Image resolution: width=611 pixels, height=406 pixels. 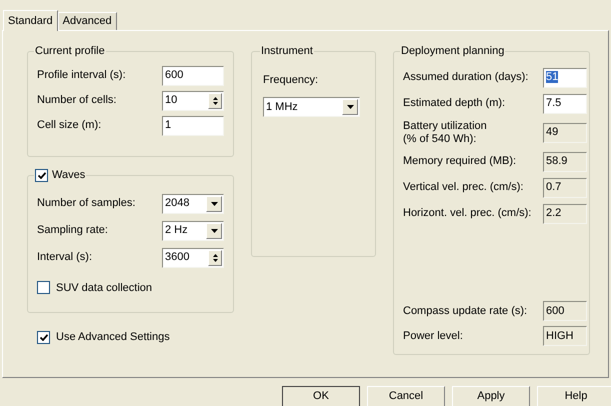 I want to click on field-label: Horizont. vel. prec. (cm/s):, so click(x=467, y=213).